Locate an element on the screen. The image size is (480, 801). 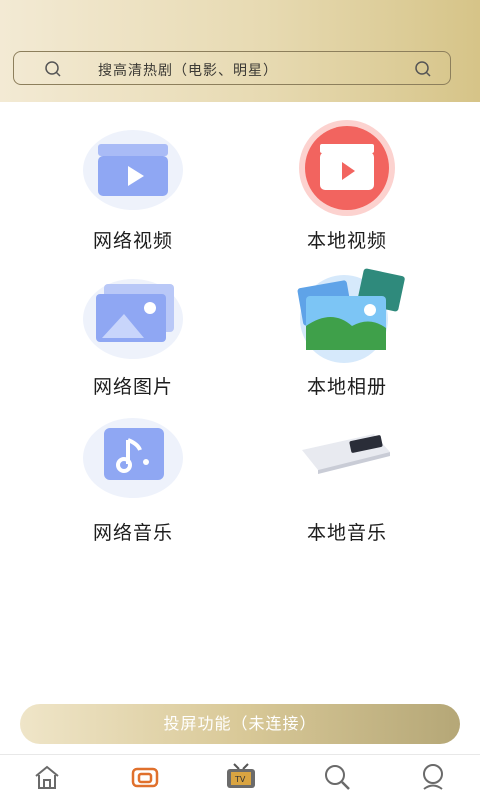
search-placeholder: 搜高清热剧（电影、明星） is located at coordinates (188, 71).